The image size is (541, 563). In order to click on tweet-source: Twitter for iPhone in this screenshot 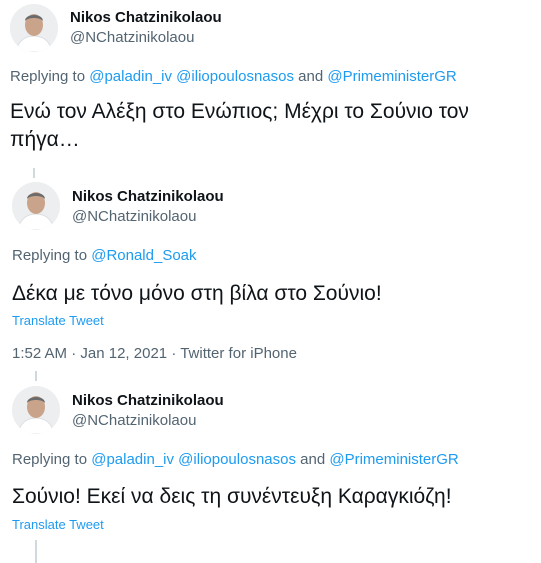, I will do `click(238, 353)`.